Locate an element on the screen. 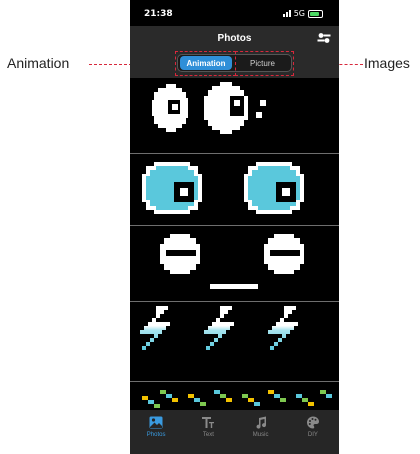 The image size is (420, 454). gallery-item-cyan-eyes is located at coordinates (234, 190).